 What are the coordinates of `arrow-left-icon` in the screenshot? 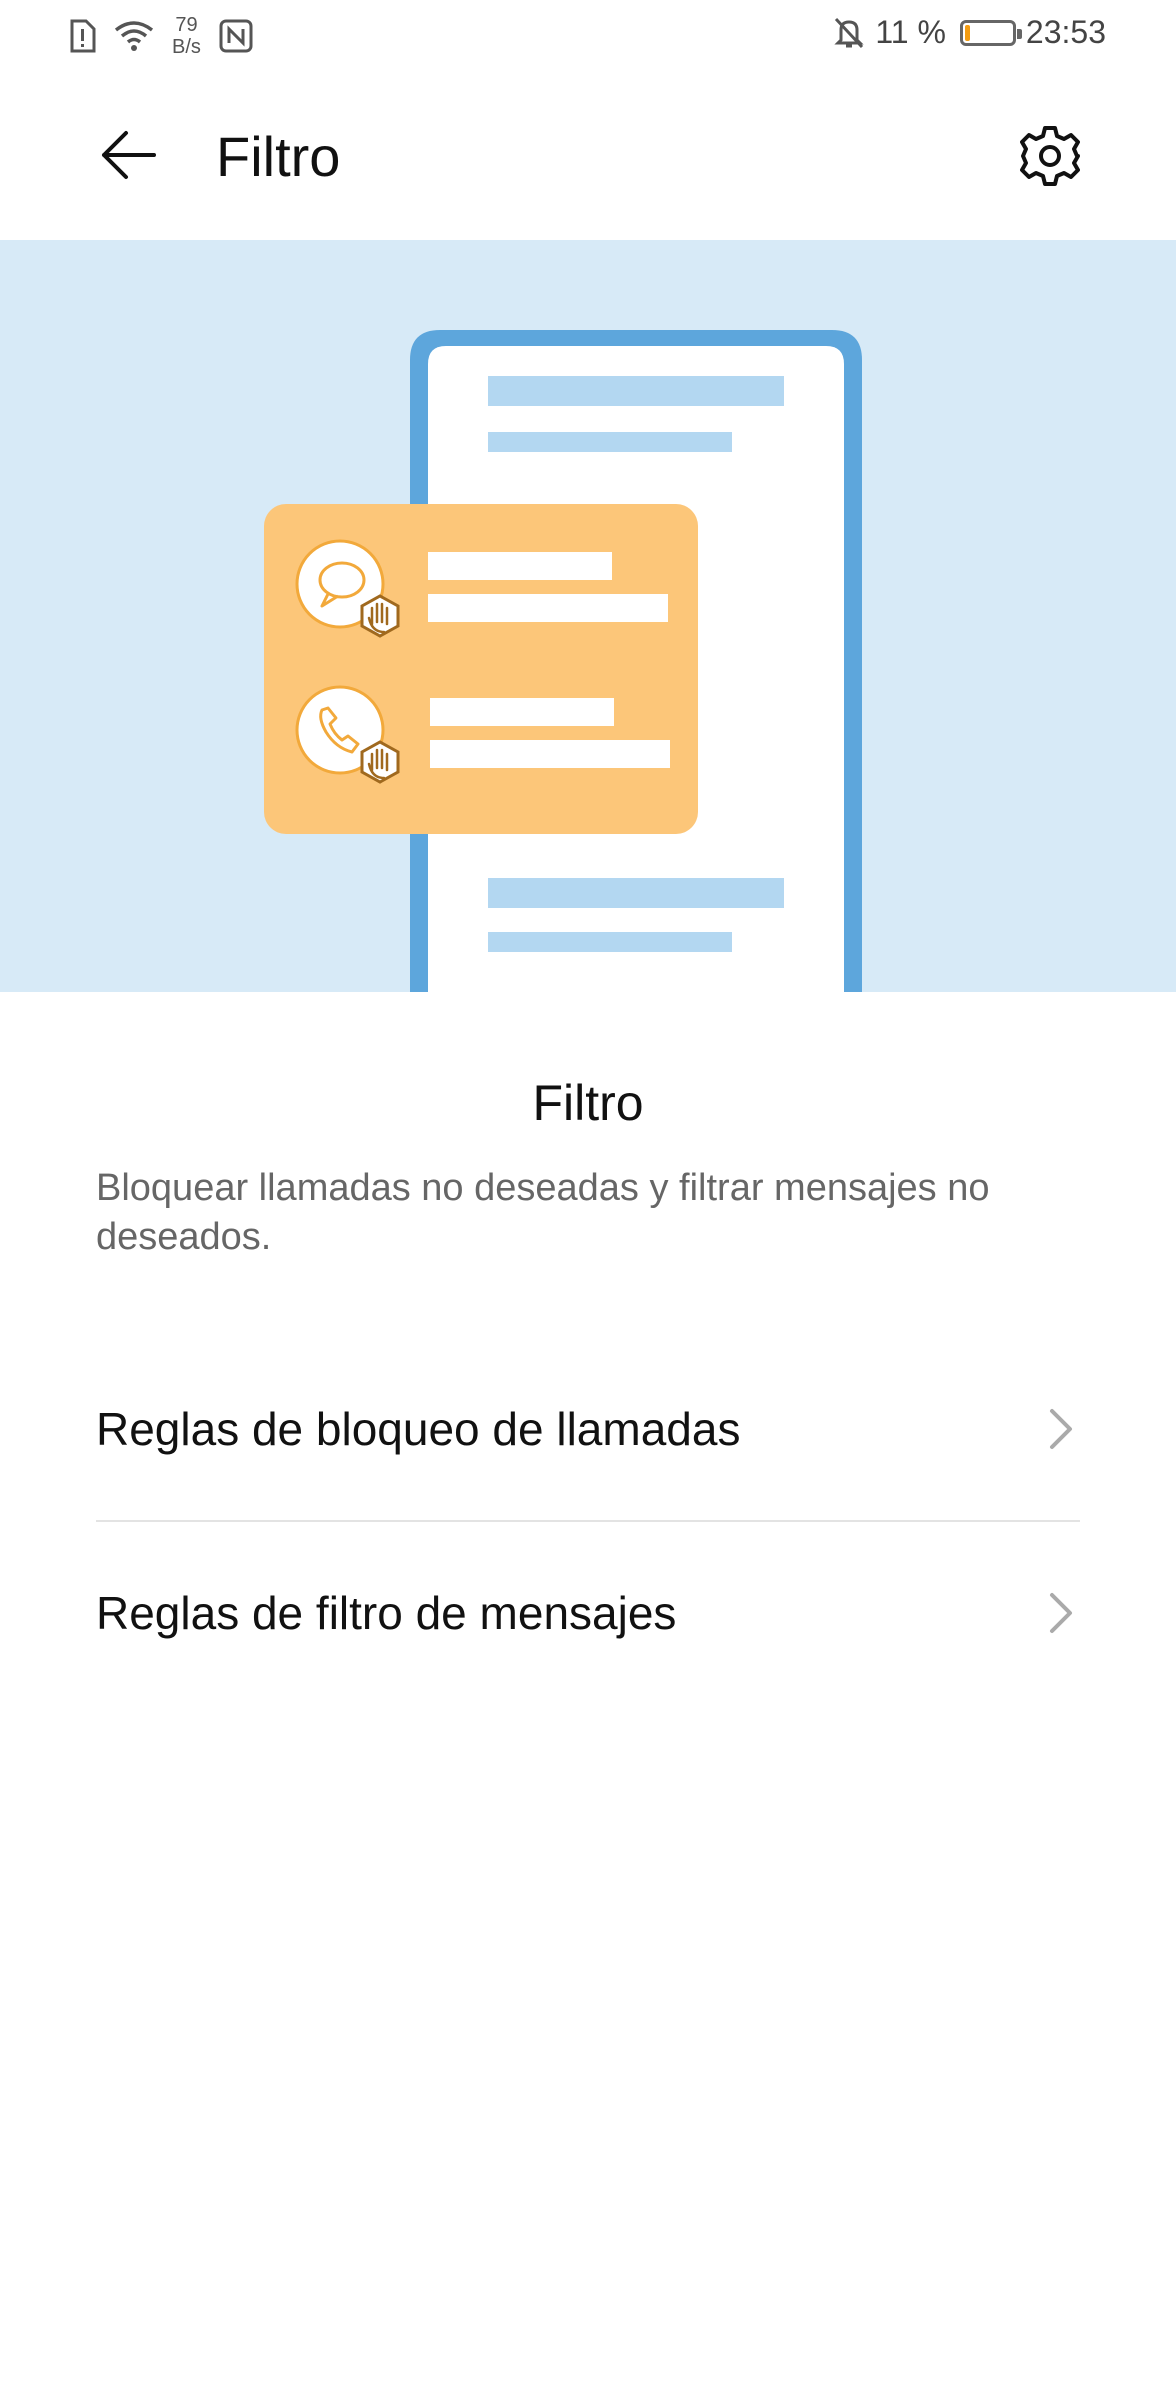 It's located at (129, 155).